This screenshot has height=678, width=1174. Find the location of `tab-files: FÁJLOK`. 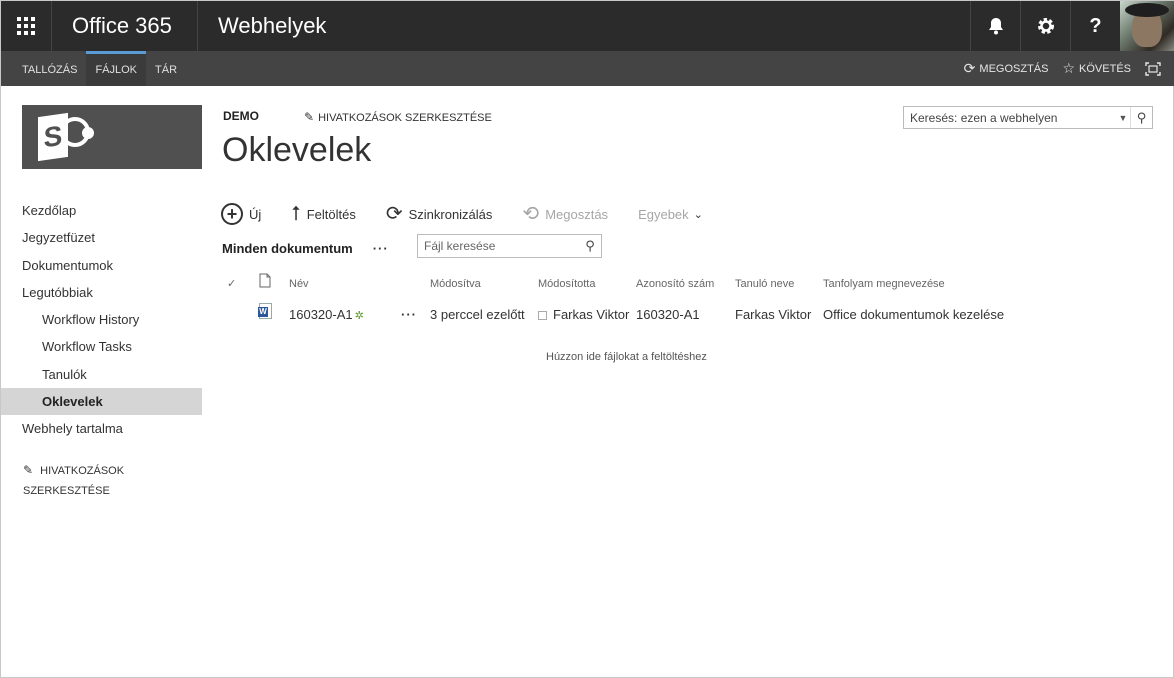

tab-files: FÁJLOK is located at coordinates (116, 68).